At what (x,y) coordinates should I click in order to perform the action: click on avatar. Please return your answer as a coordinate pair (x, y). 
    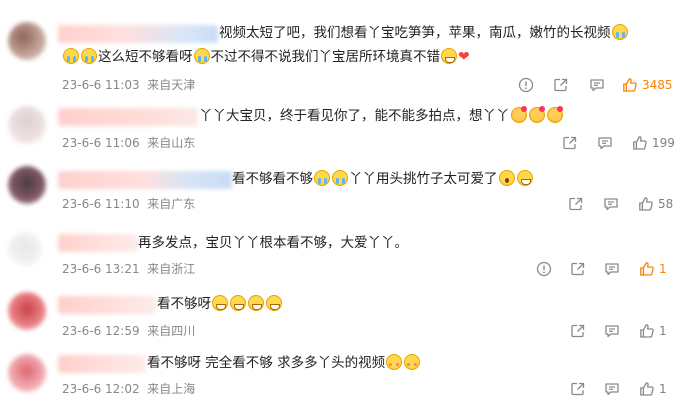
    Looking at the image, I should click on (27, 41).